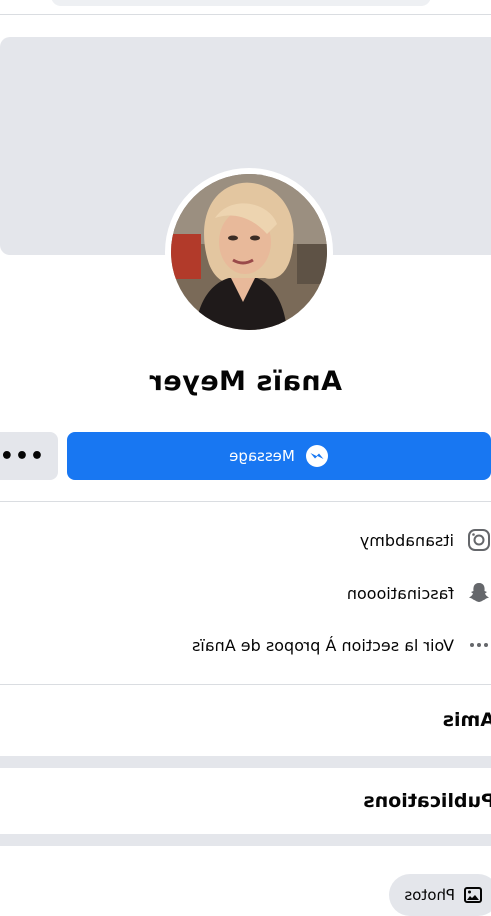 The width and height of the screenshot is (491, 916). I want to click on header-divider, so click(245, 14).